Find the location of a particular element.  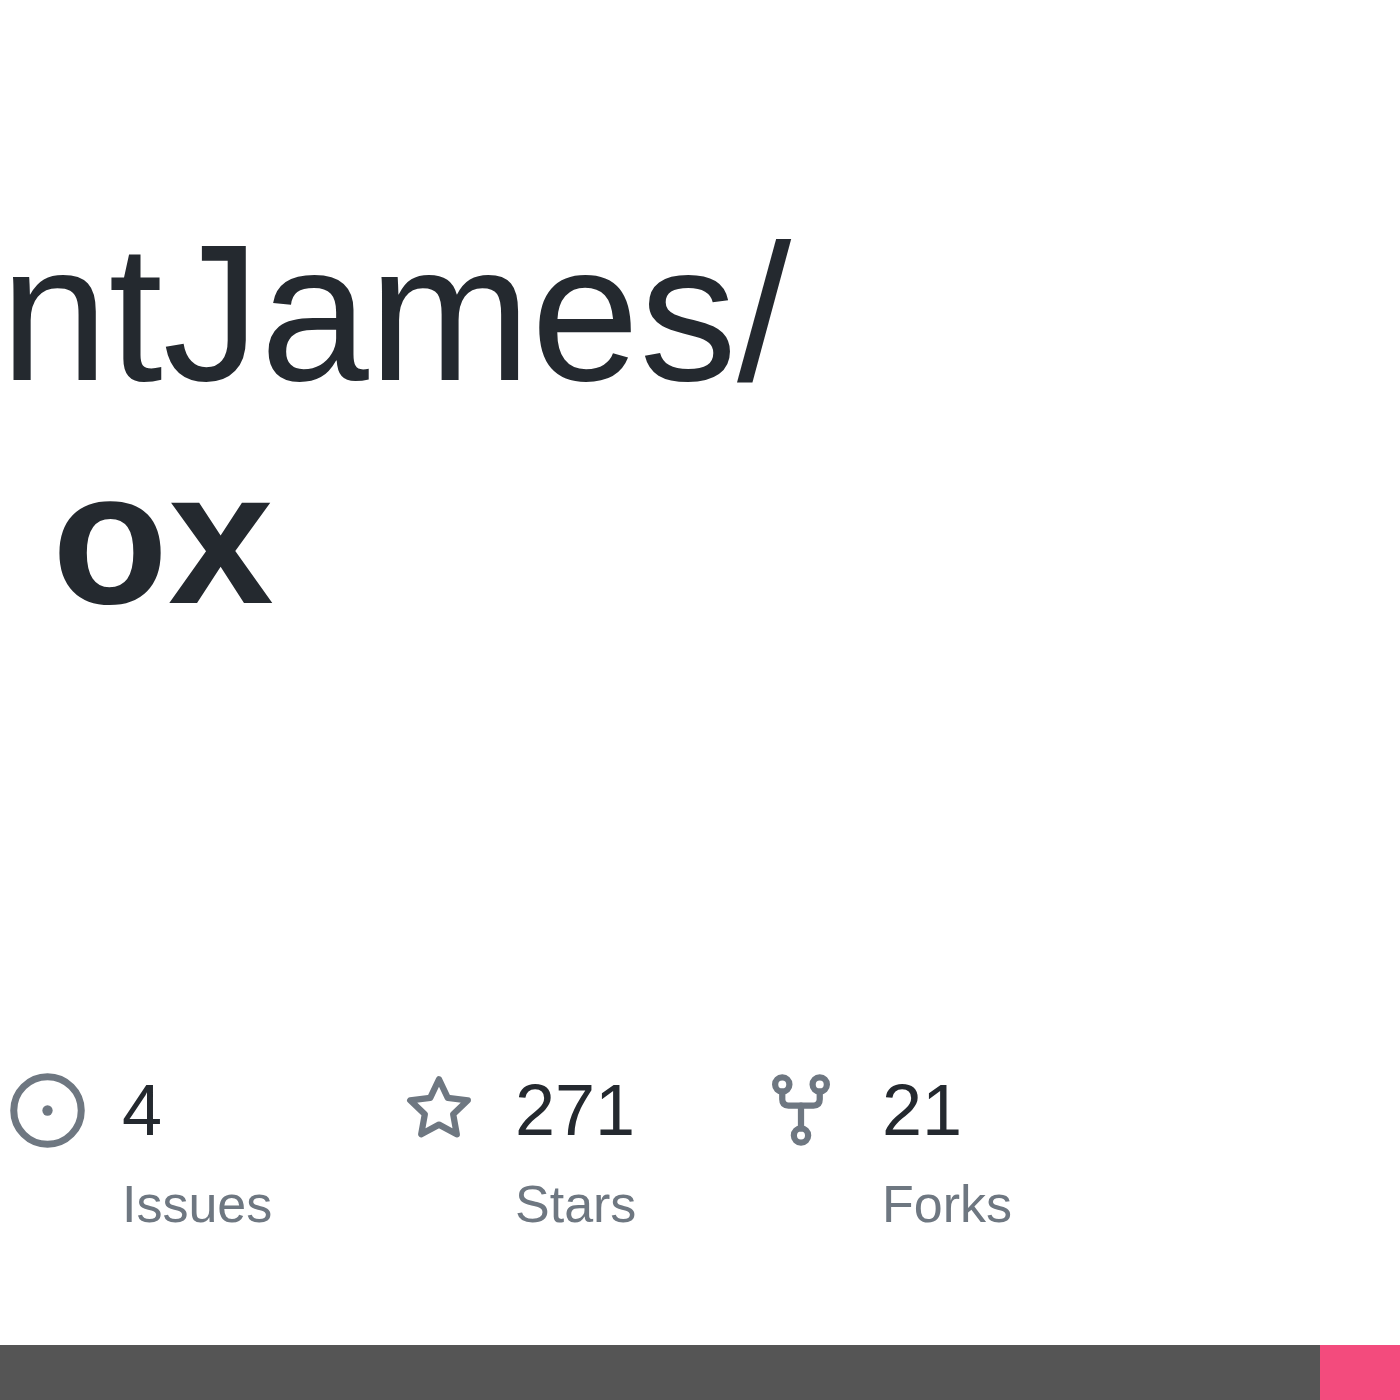

stat-count: 4 is located at coordinates (142, 1110).